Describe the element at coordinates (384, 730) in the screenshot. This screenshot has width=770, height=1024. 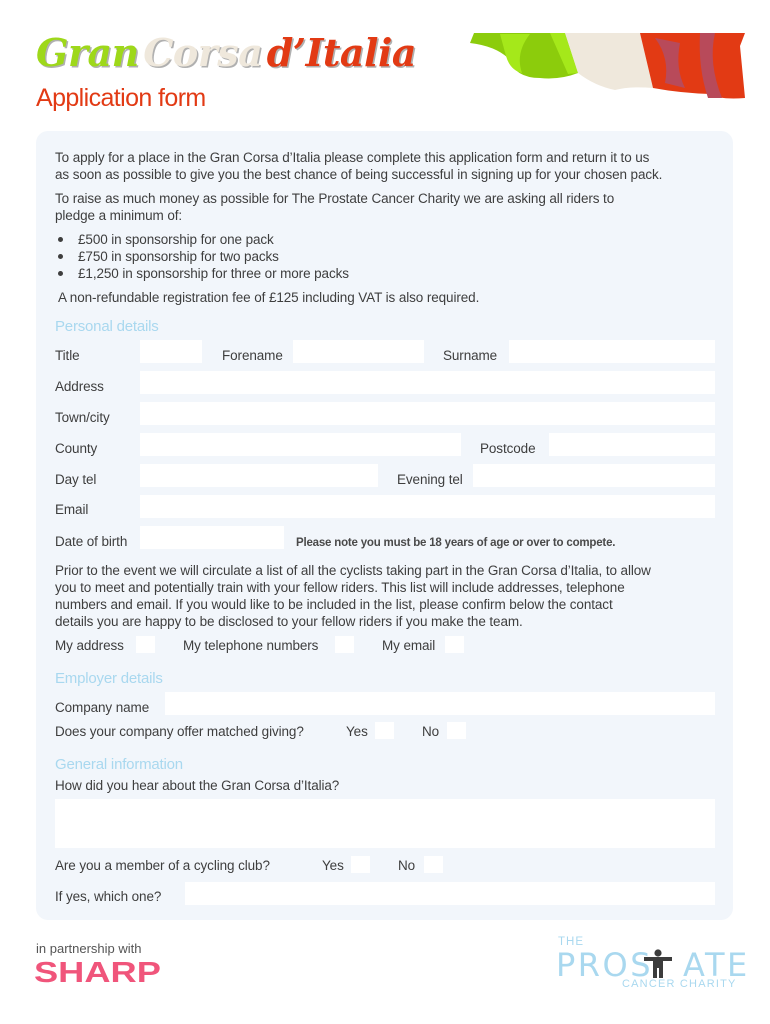
I see `matched-yes-checkbox` at that location.